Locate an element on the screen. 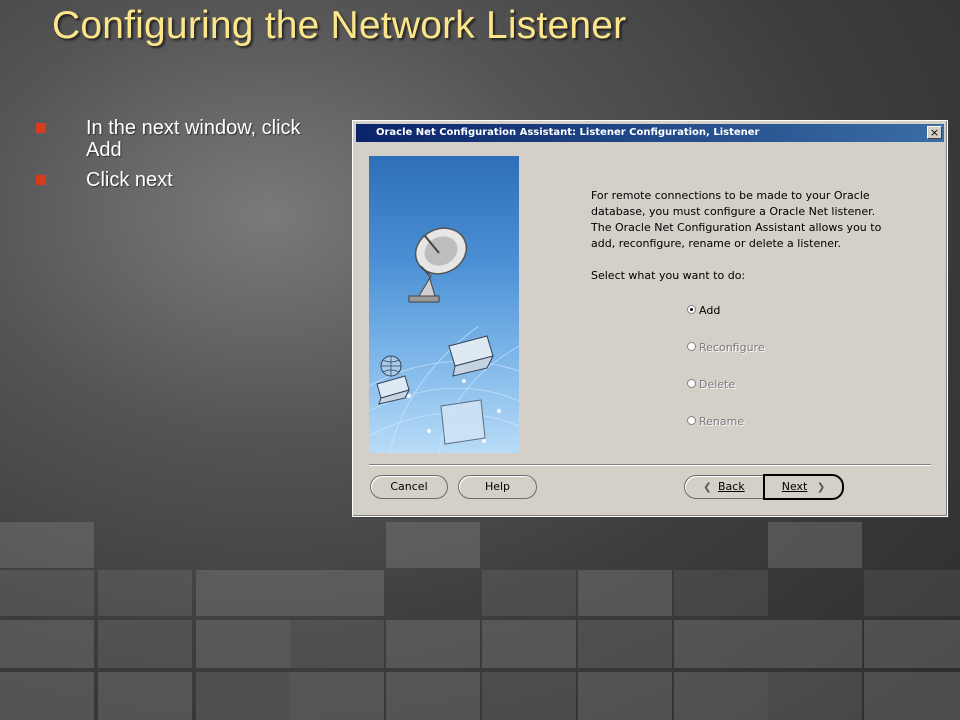  globe-icon is located at coordinates (391, 366).